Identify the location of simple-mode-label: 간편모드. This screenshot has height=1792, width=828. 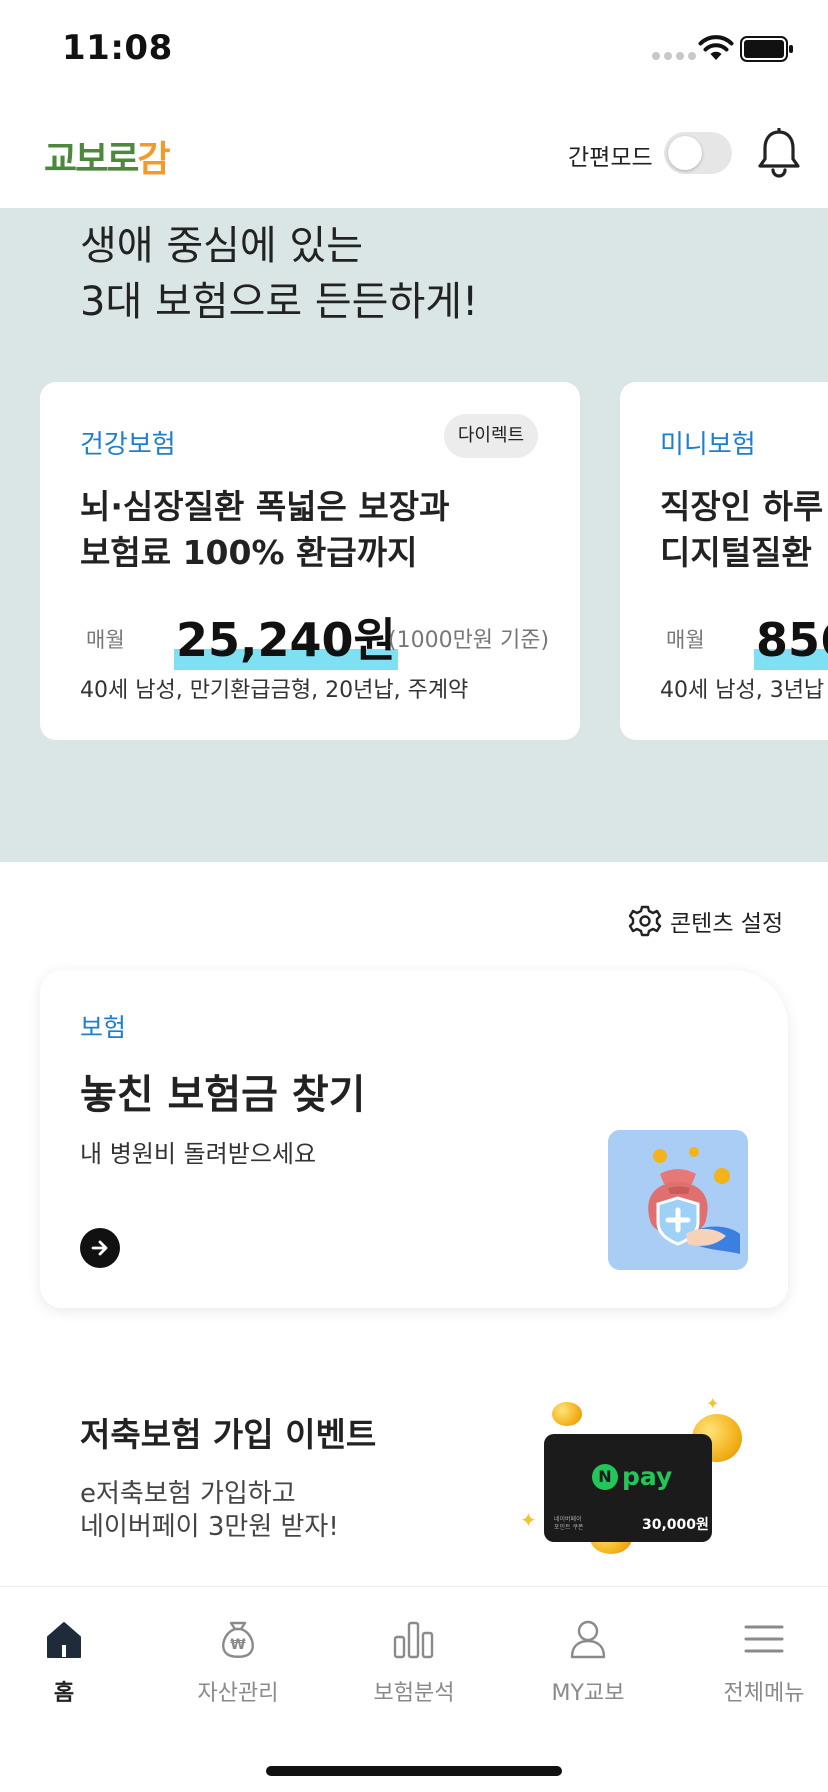
(610, 158).